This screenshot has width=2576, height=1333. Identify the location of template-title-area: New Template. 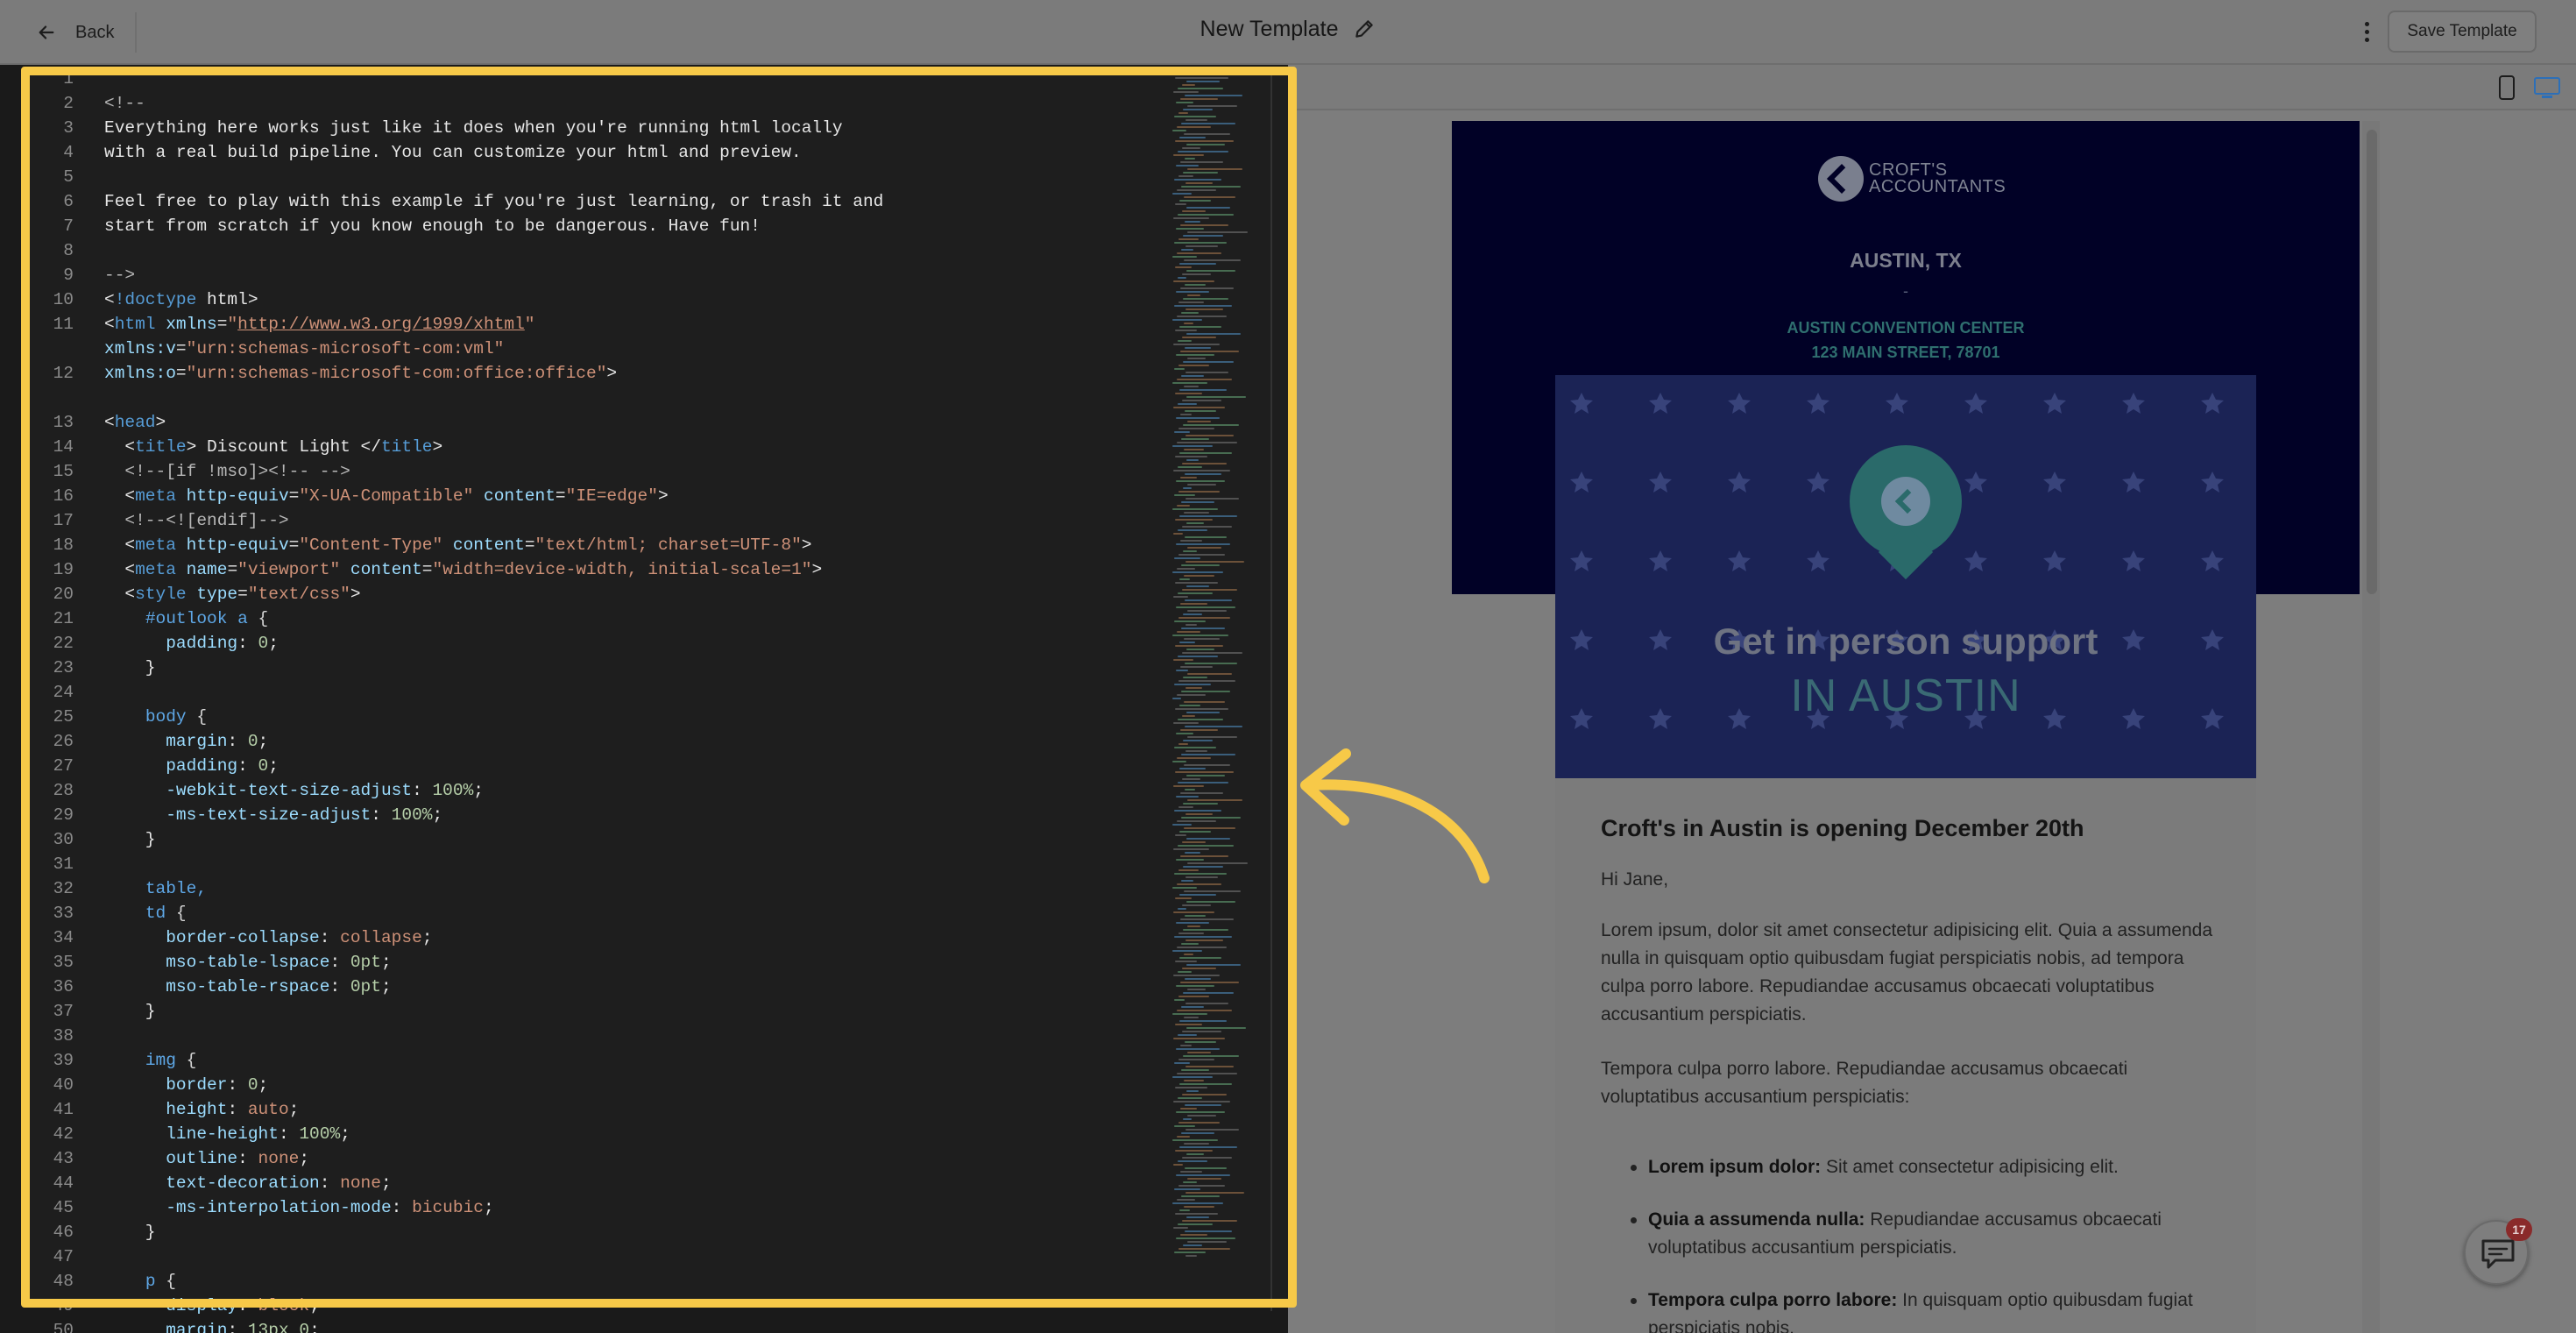
(1288, 29).